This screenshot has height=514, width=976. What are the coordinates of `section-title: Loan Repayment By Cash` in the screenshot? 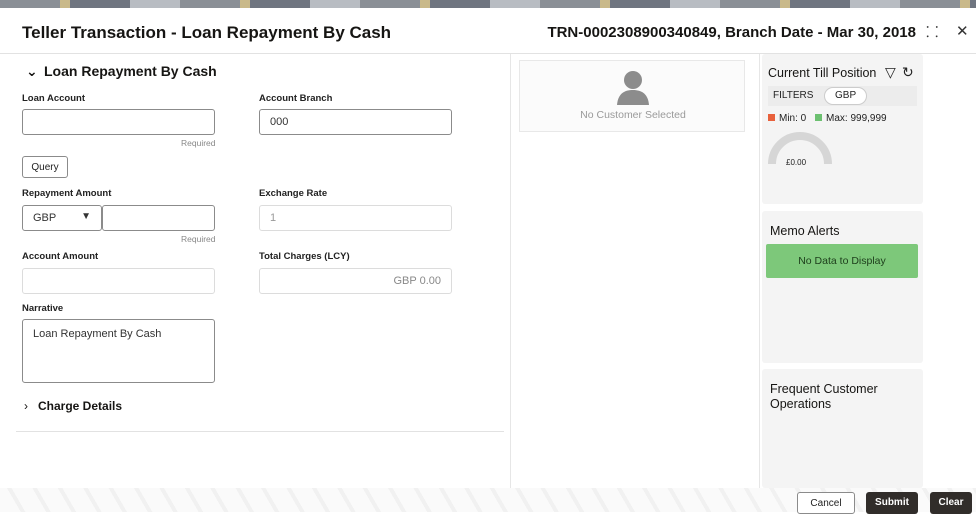 It's located at (130, 71).